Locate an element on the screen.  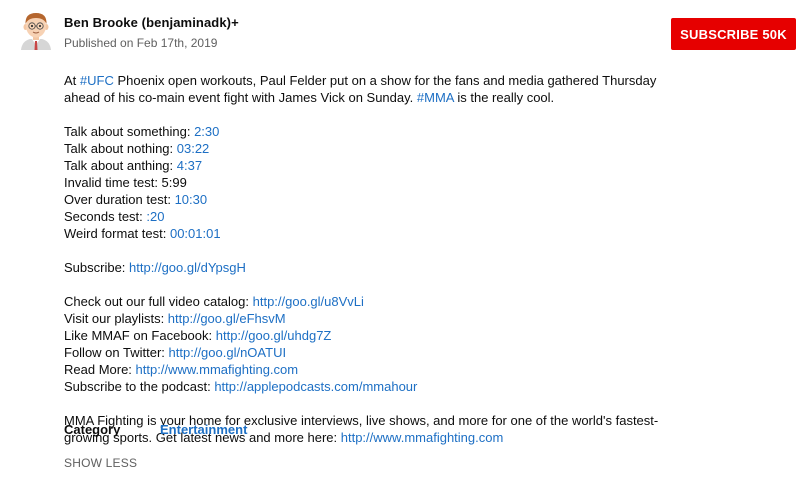
link-label: Follow on Twitter: is located at coordinates (116, 352).